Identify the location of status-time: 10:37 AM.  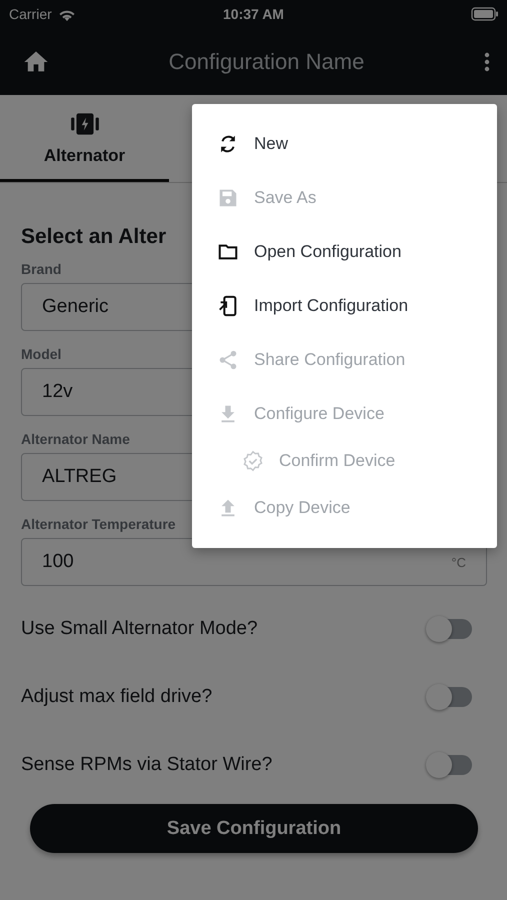
(253, 14).